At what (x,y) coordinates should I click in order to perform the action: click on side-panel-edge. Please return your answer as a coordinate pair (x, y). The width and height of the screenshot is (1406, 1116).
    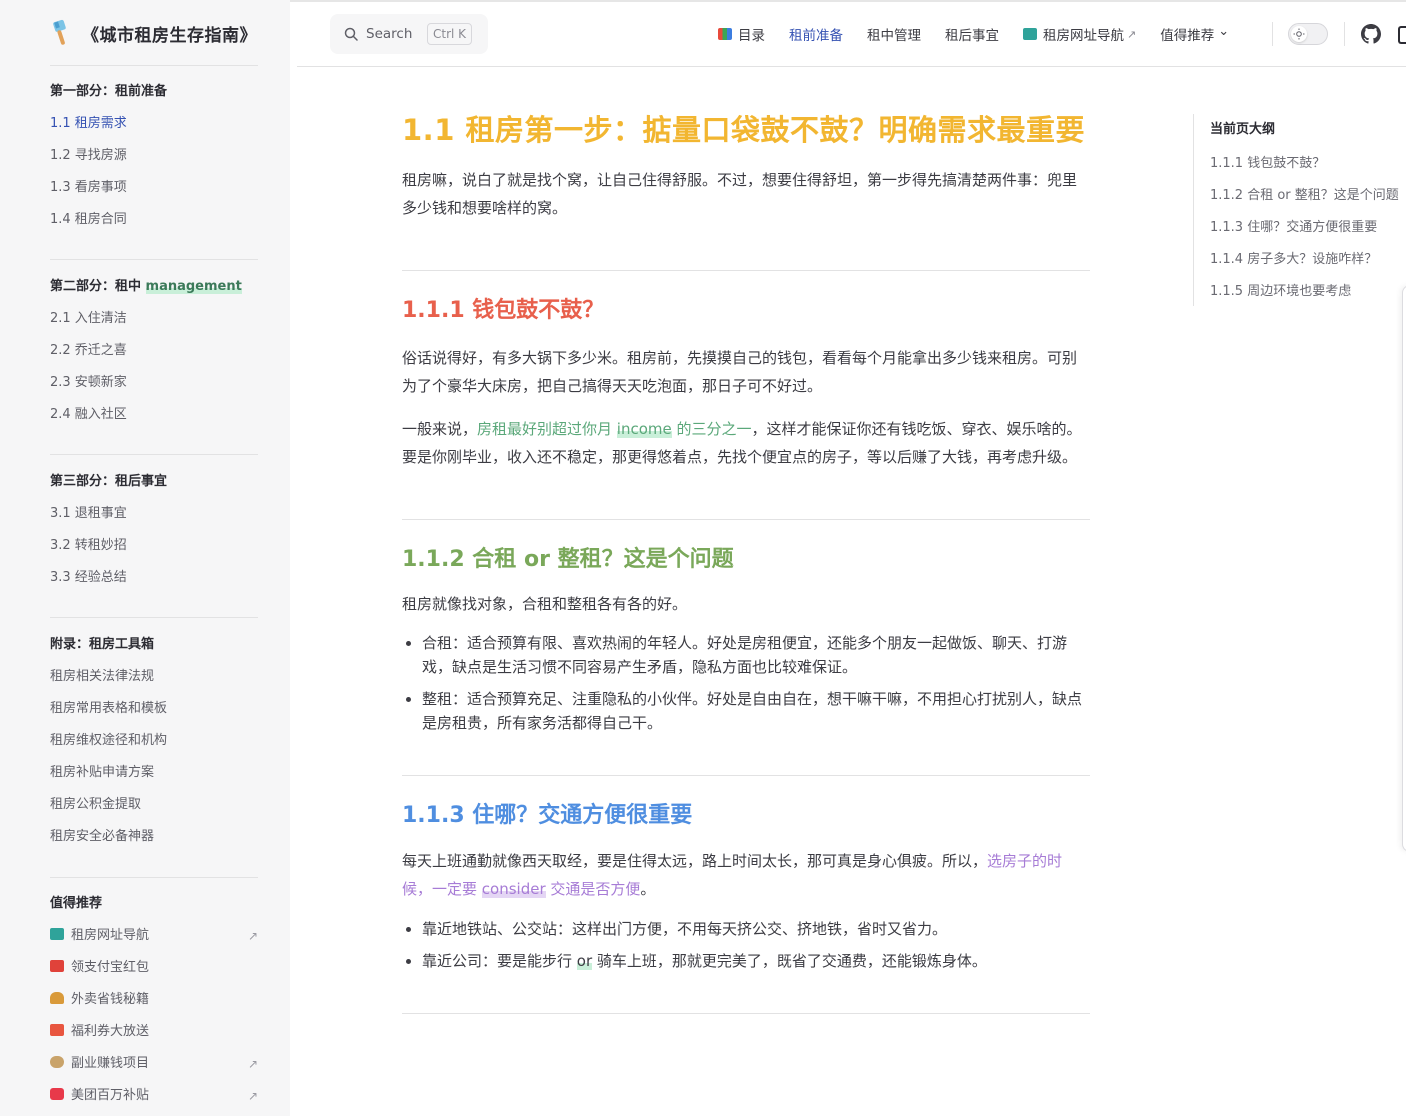
    Looking at the image, I should click on (1404, 568).